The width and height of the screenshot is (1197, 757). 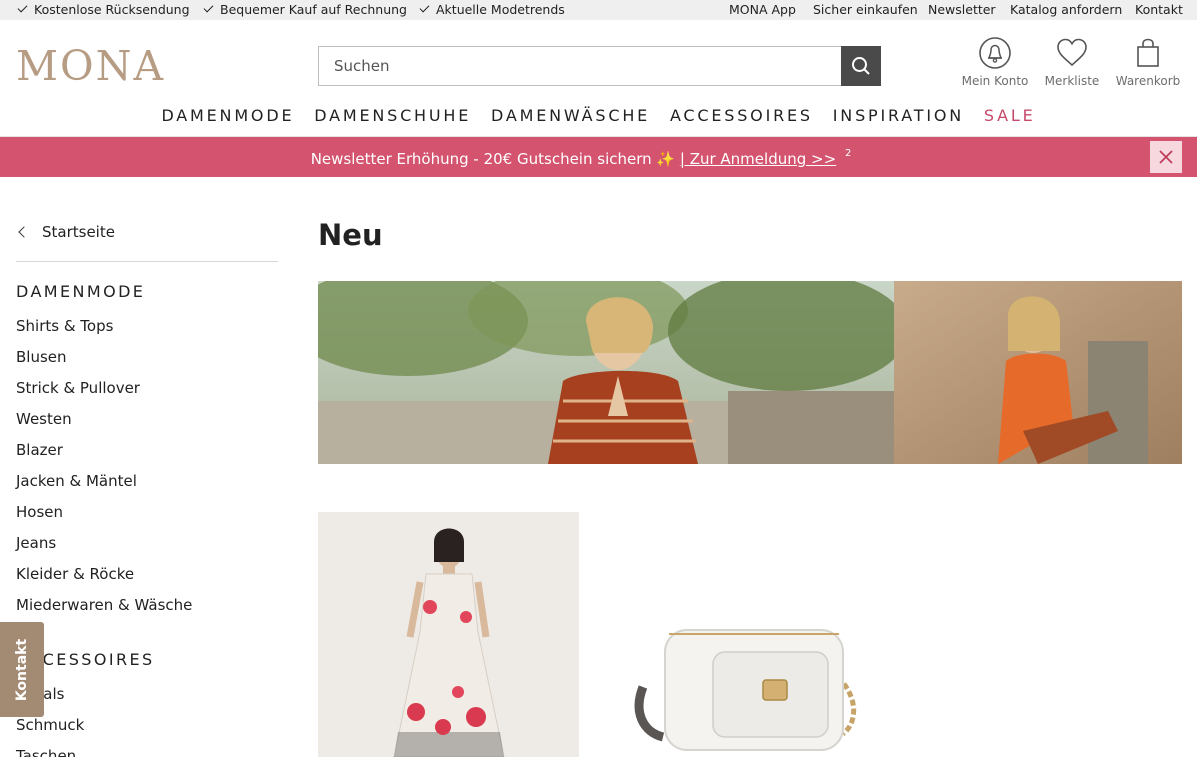 I want to click on sidebar-divider, so click(x=147, y=261).